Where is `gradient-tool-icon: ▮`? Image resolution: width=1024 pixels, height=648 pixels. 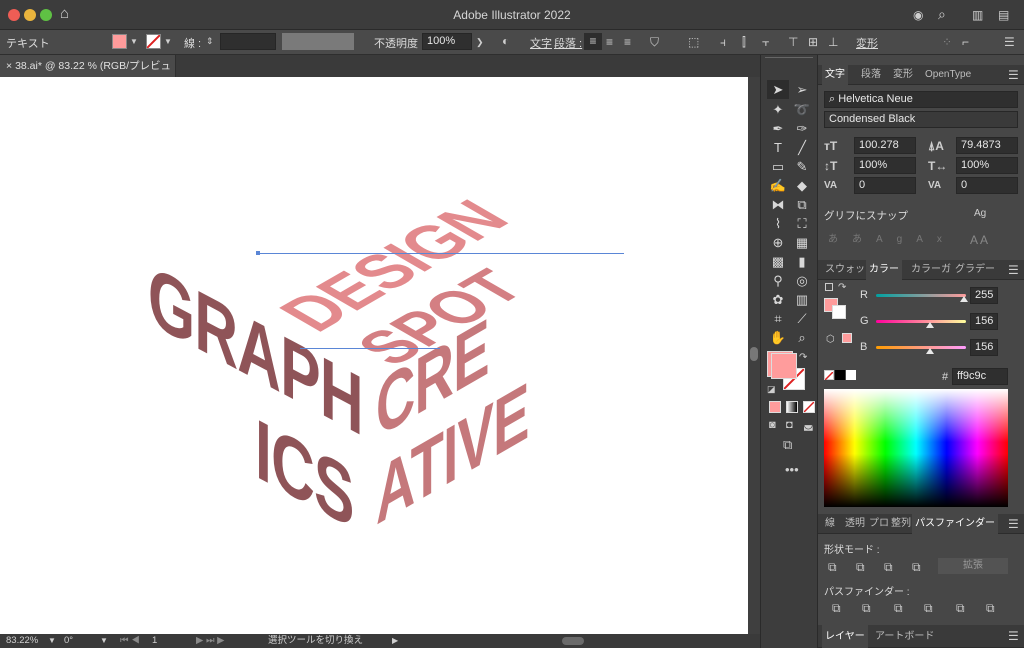 gradient-tool-icon: ▮ is located at coordinates (802, 261).